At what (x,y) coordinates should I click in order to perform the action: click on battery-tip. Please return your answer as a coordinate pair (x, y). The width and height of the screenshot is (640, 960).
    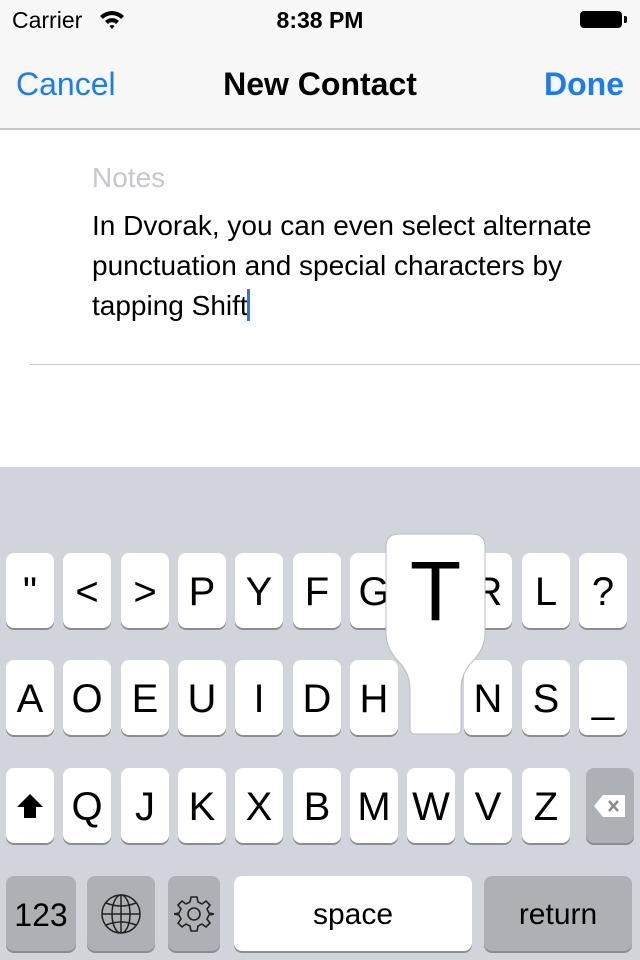
    Looking at the image, I should click on (625, 19).